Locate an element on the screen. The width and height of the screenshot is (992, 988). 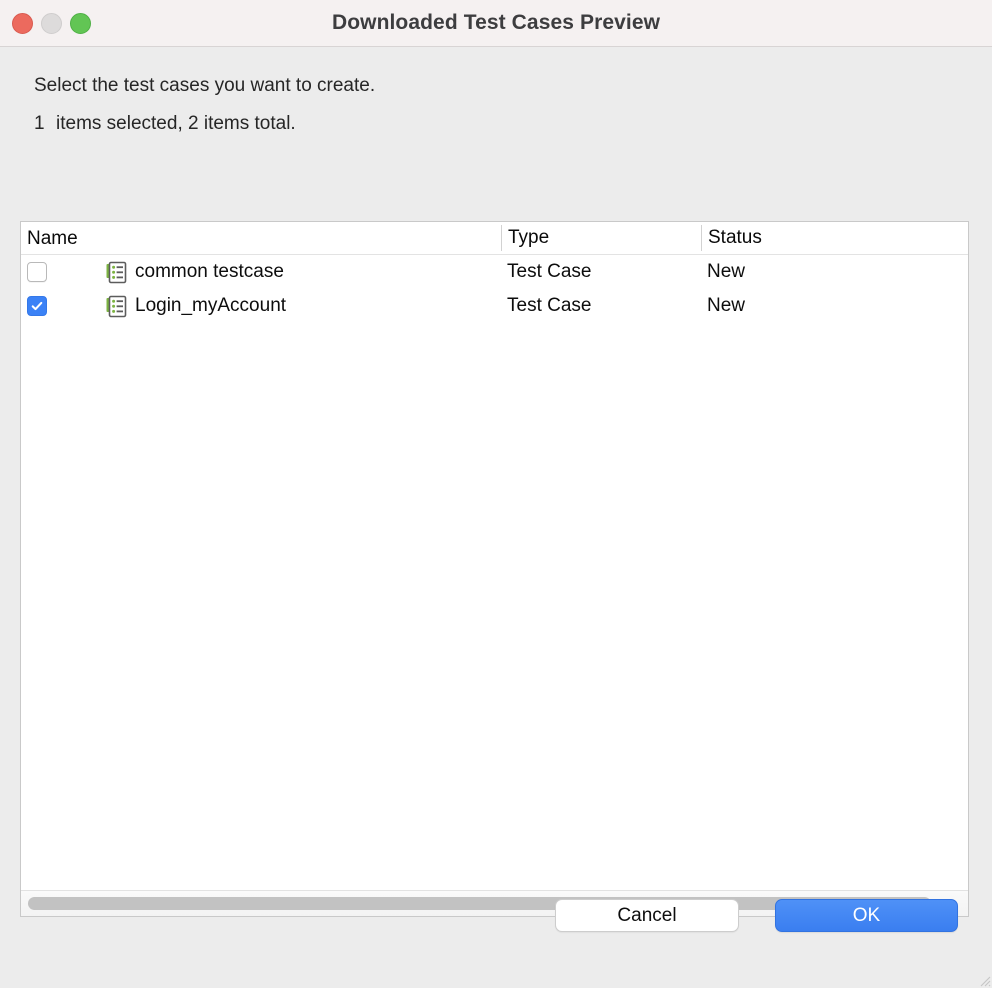
cell-name: Login_myAccount is located at coordinates (156, 306).